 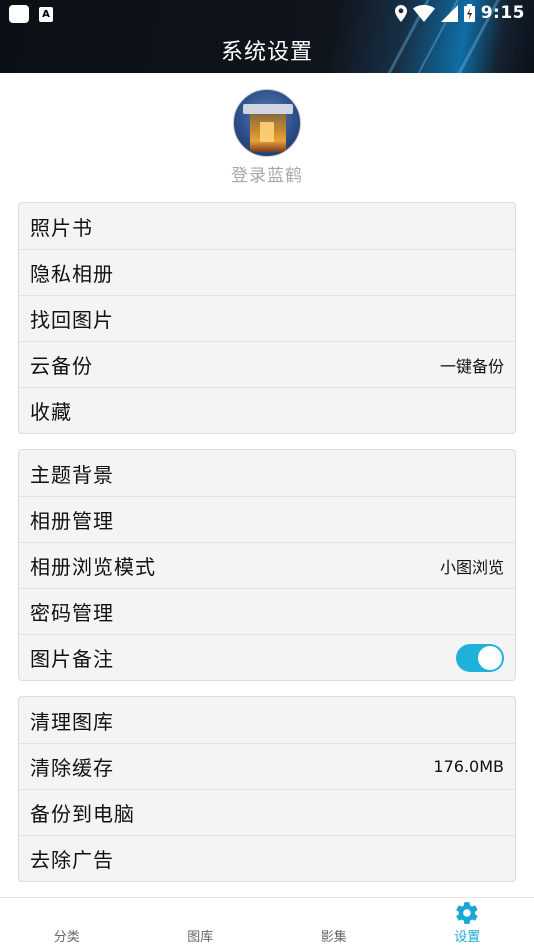 What do you see at coordinates (333, 937) in the screenshot?
I see `nav-tab-label: 影集` at bounding box center [333, 937].